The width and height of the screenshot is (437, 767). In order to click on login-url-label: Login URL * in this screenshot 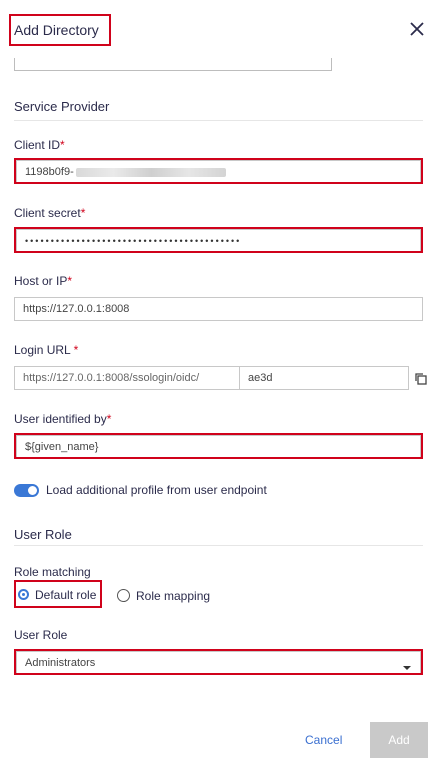, I will do `click(46, 350)`.